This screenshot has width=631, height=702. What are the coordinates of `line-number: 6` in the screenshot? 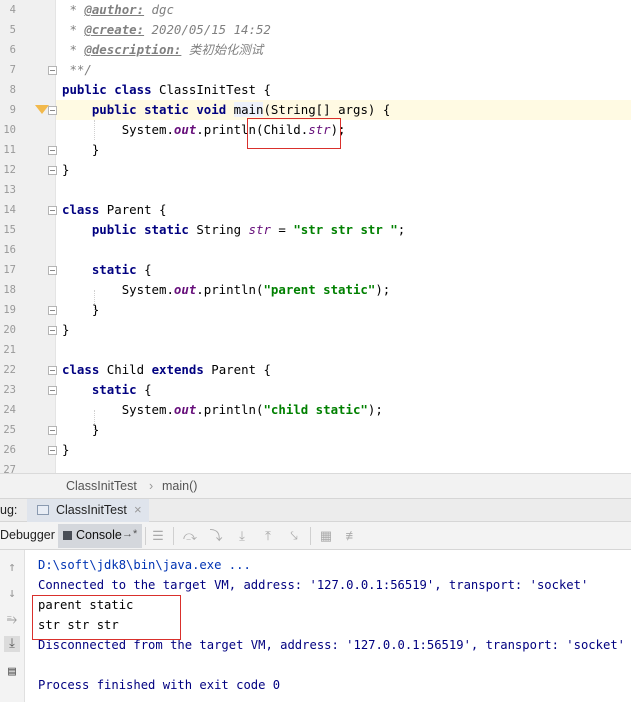 It's located at (12, 50).